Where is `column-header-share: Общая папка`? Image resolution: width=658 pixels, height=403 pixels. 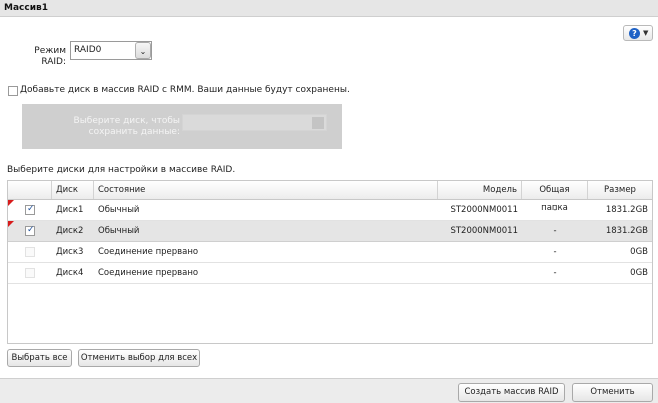
column-header-share: Общая папка is located at coordinates (555, 197).